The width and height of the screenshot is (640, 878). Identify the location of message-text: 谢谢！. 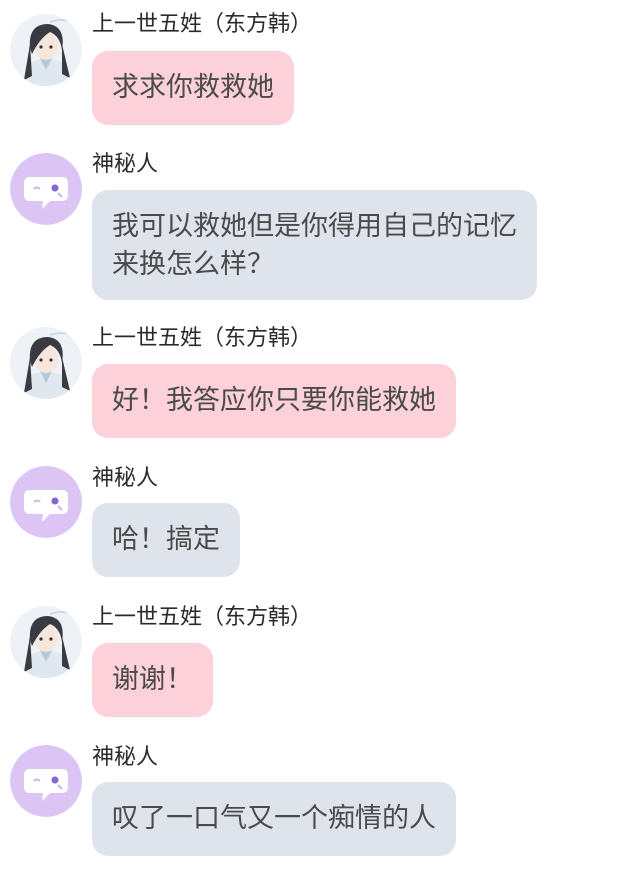
(152, 679).